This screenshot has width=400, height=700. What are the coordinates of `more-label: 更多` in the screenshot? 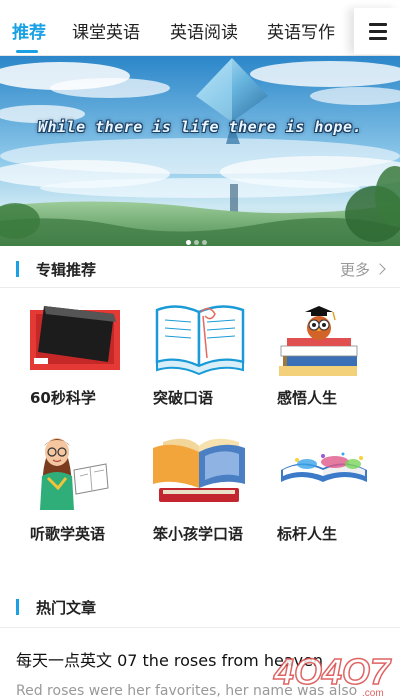 It's located at (354, 270).